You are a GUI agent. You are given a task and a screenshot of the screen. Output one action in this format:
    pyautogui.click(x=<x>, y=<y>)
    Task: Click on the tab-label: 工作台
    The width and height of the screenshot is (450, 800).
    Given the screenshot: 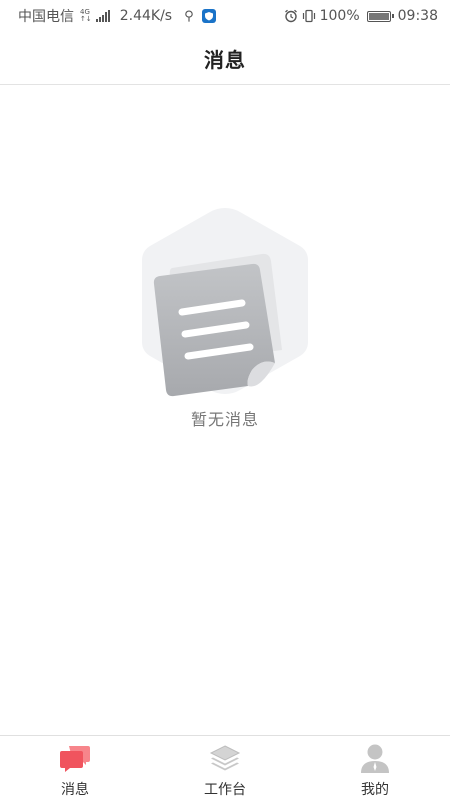 What is the action you would take?
    pyautogui.click(x=225, y=790)
    